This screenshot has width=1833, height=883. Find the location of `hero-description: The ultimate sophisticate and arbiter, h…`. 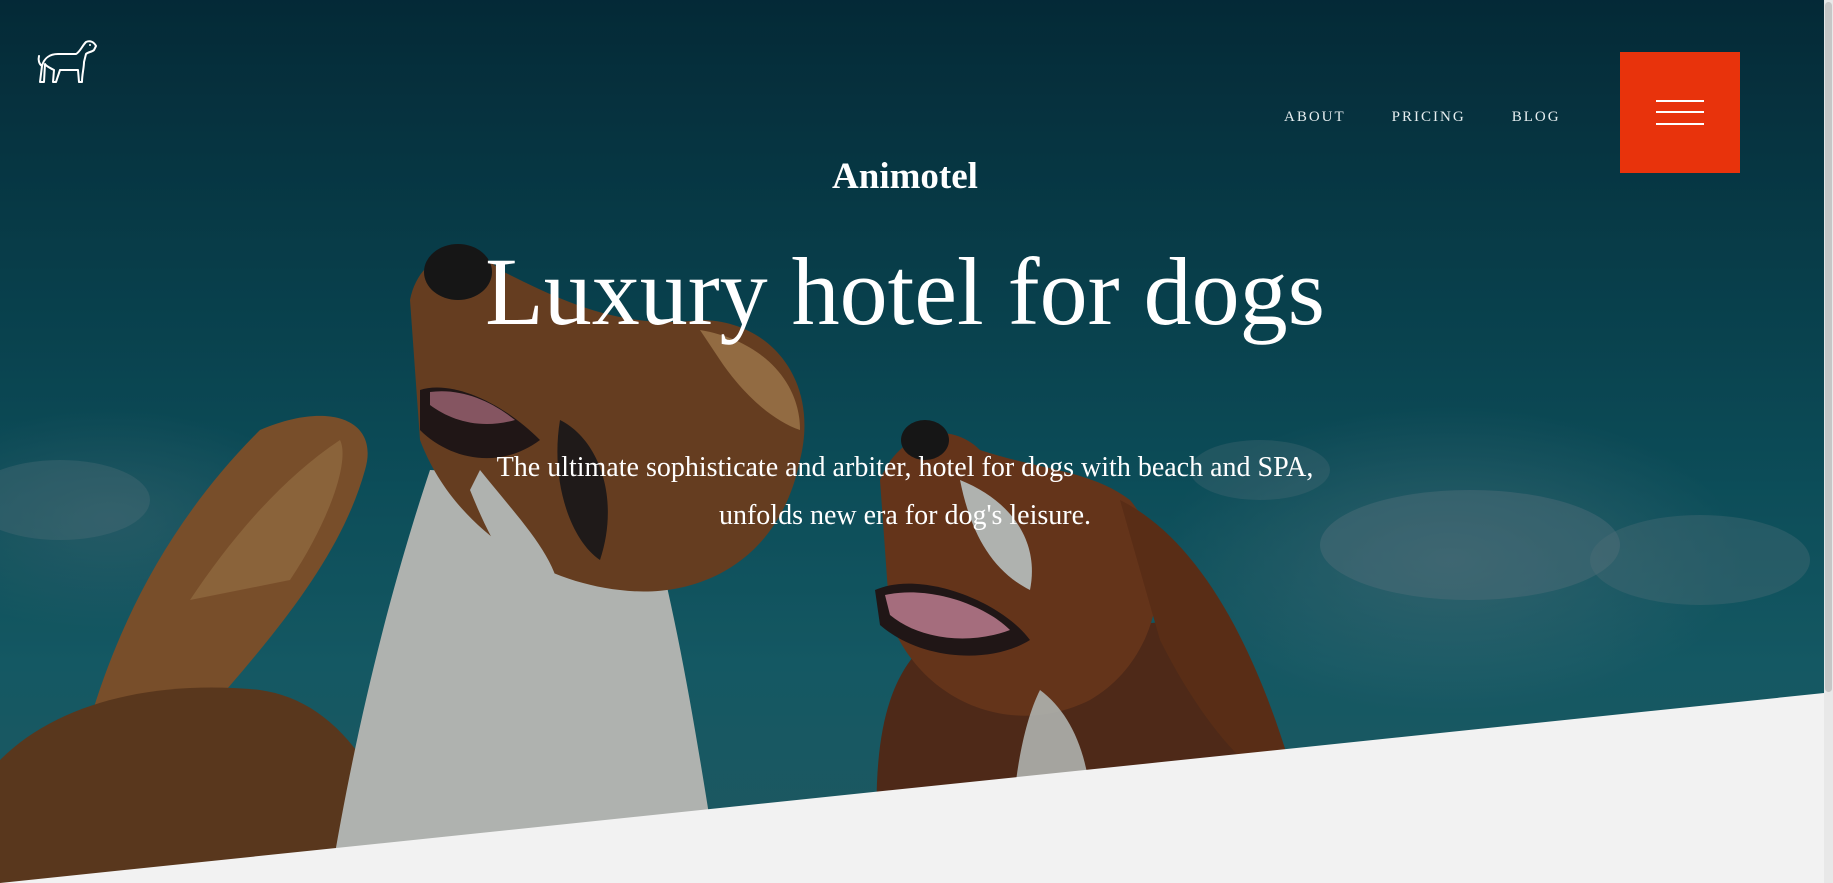

hero-description: The ultimate sophisticate and arbiter, h… is located at coordinates (905, 491).